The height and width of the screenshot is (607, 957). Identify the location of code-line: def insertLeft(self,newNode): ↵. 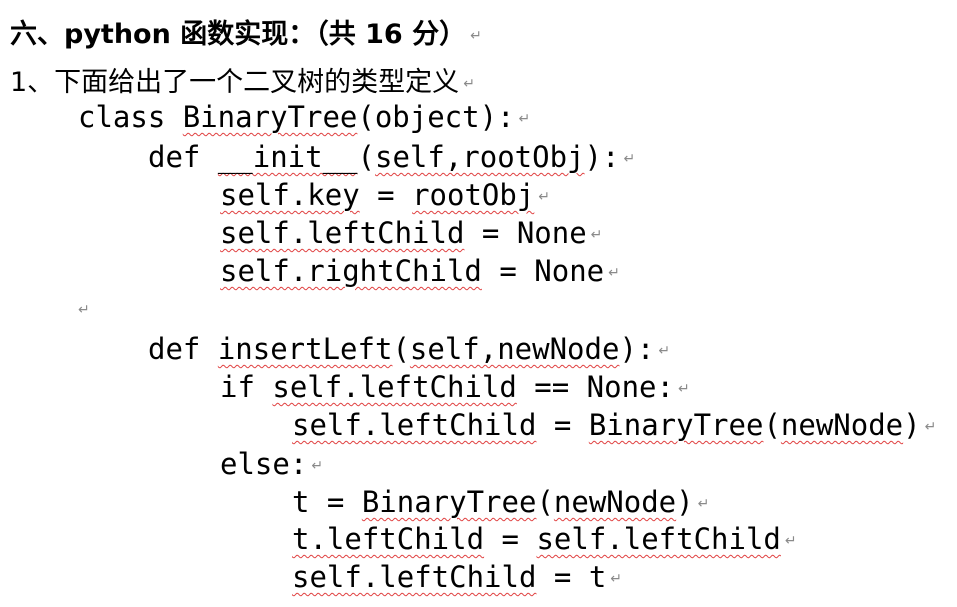
(409, 350).